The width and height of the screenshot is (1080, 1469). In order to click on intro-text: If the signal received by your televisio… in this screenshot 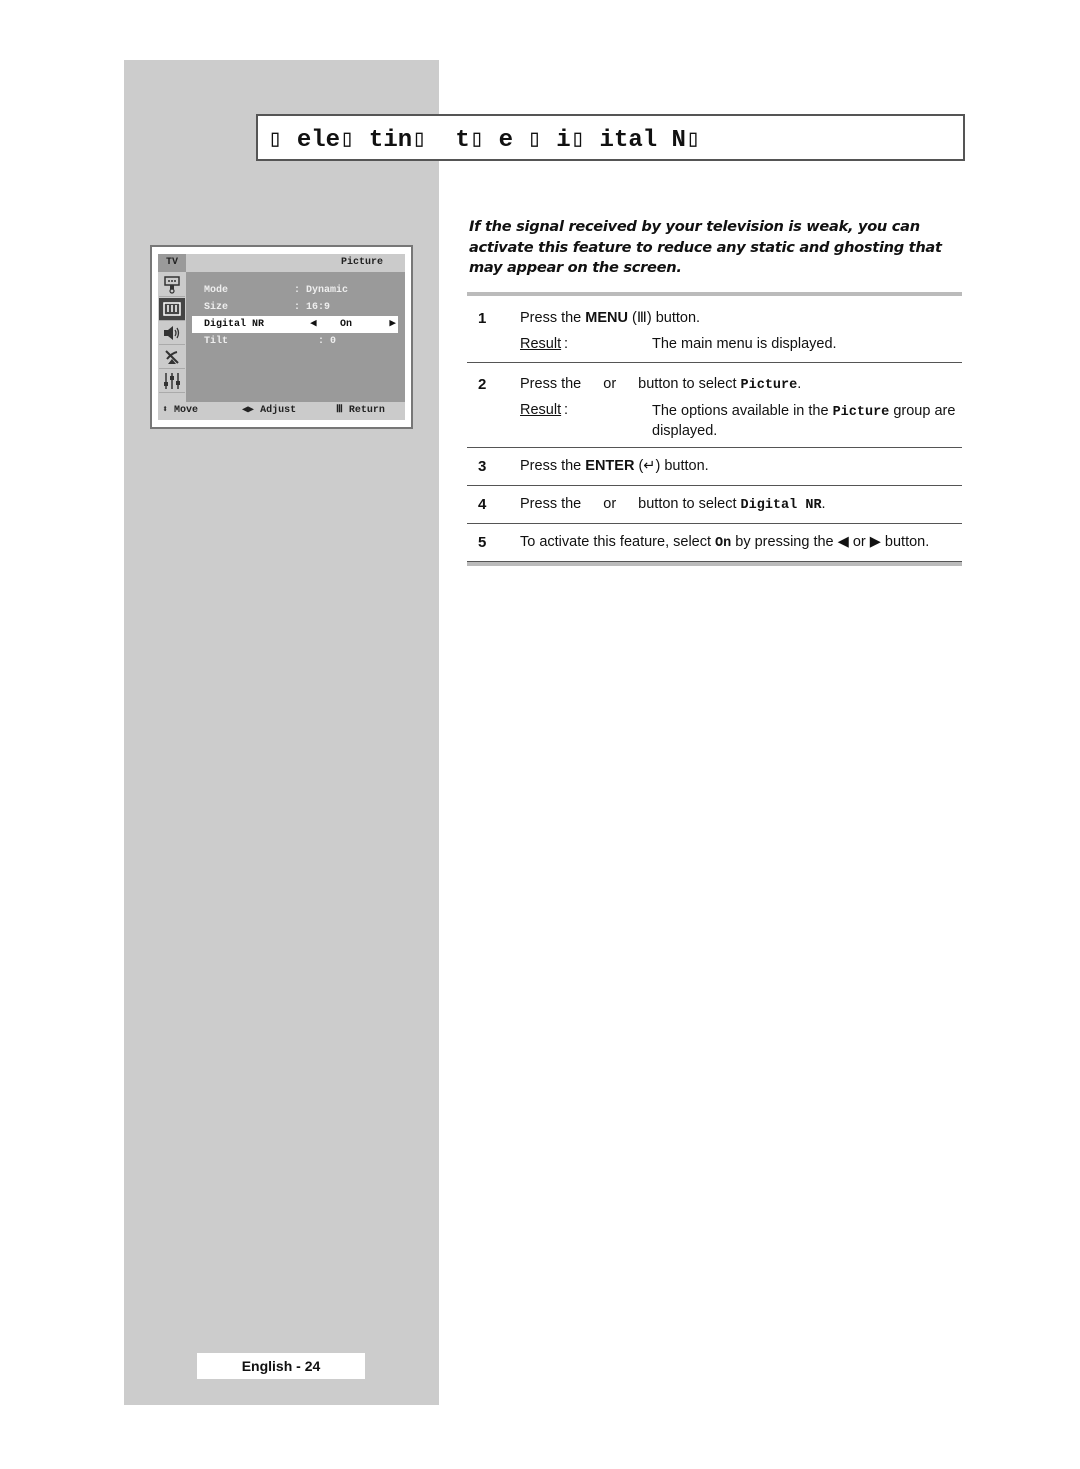, I will do `click(705, 247)`.